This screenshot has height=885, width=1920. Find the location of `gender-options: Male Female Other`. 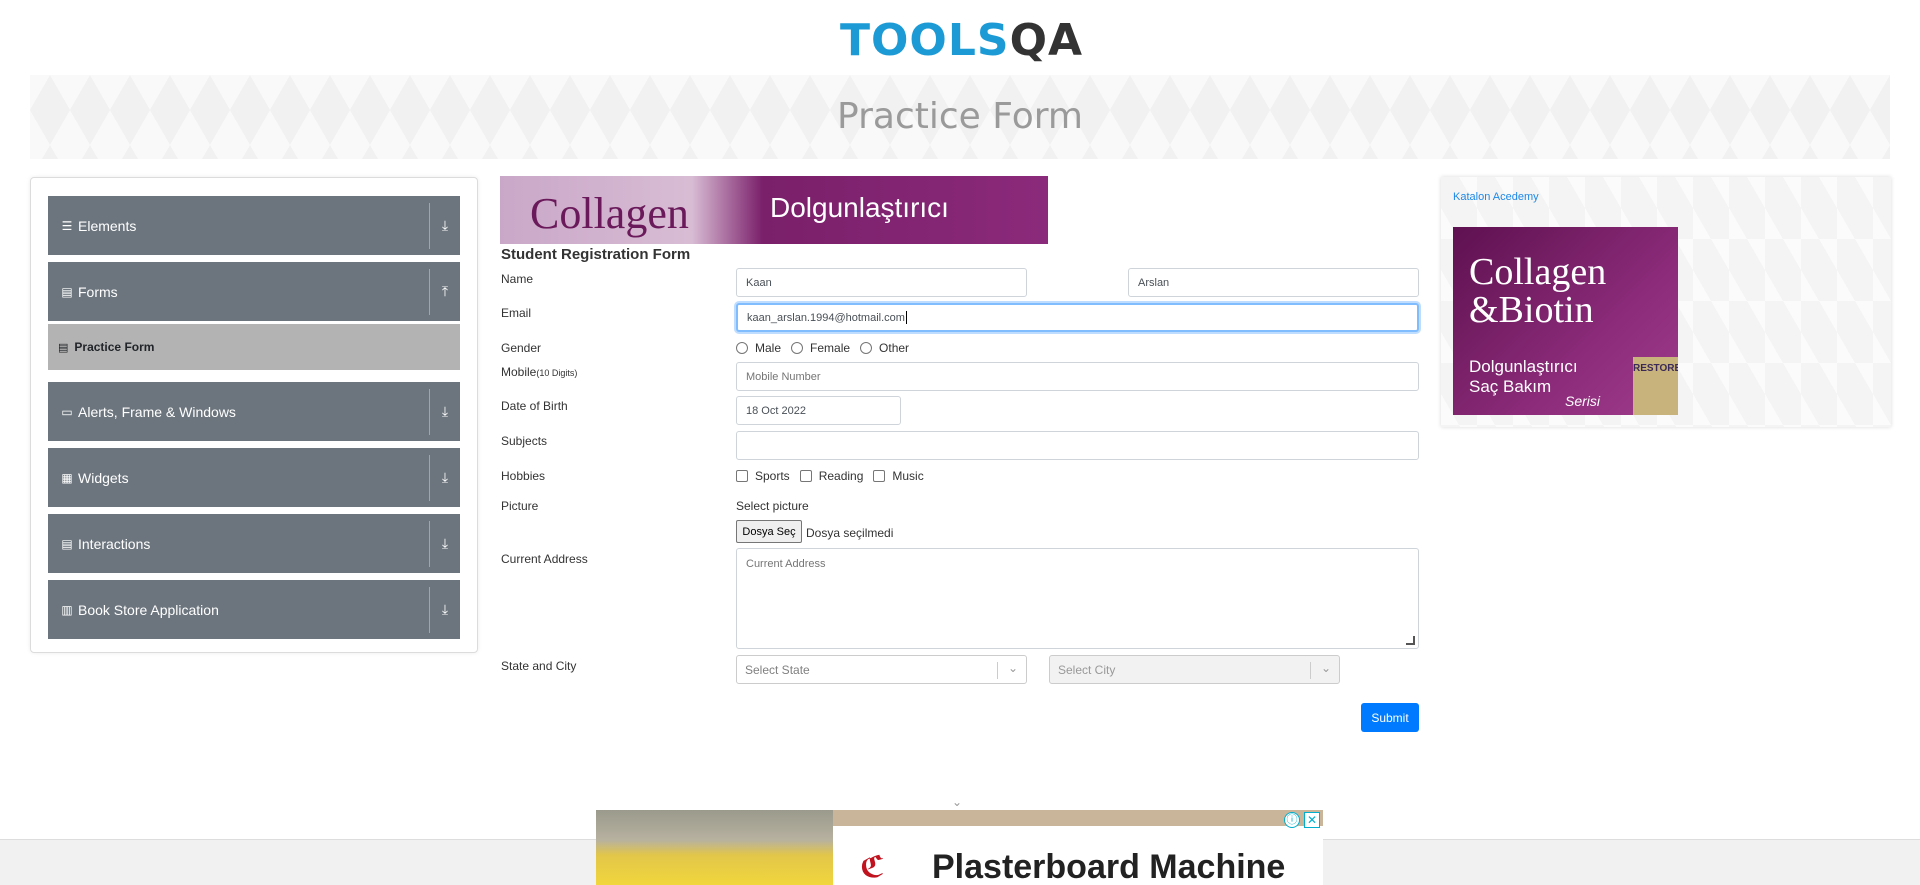

gender-options: Male Female Other is located at coordinates (827, 348).